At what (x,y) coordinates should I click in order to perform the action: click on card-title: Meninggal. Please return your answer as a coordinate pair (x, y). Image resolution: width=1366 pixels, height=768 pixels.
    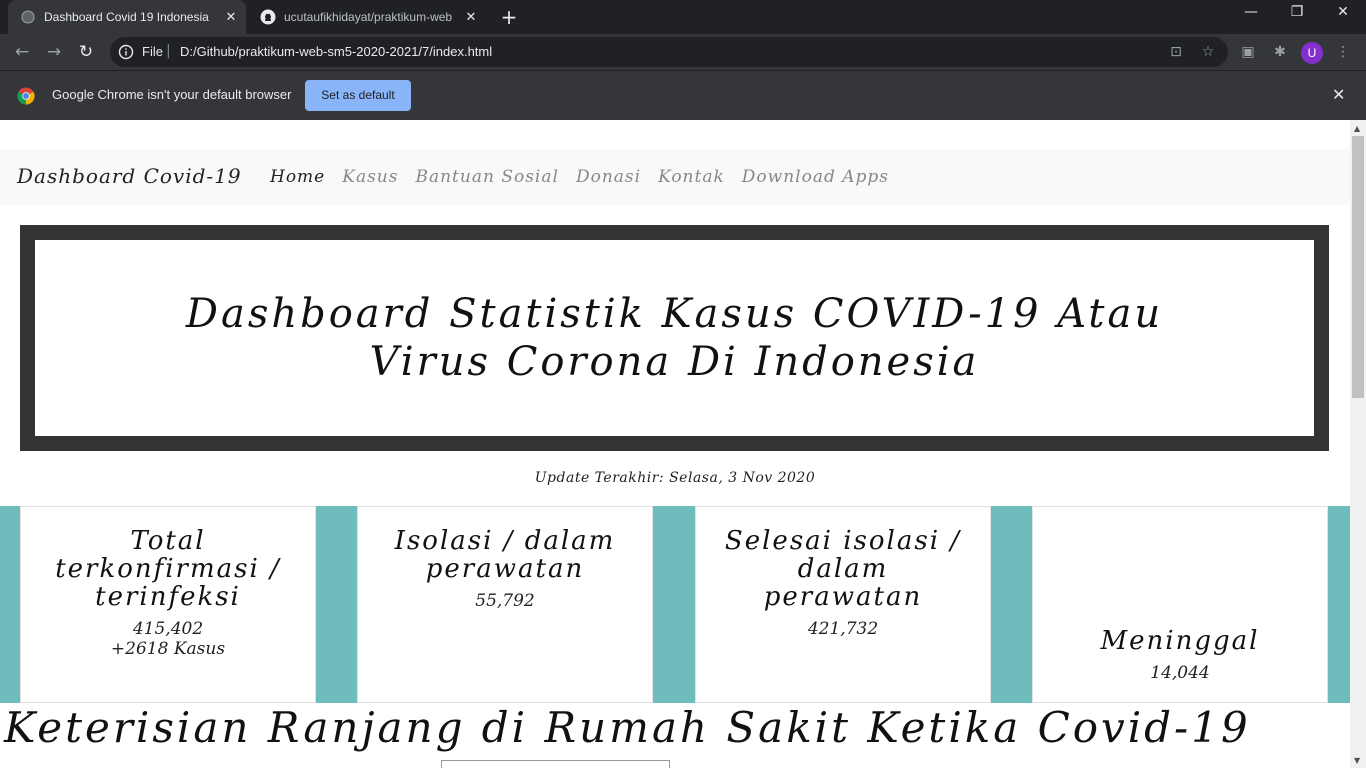
    Looking at the image, I should click on (1180, 641).